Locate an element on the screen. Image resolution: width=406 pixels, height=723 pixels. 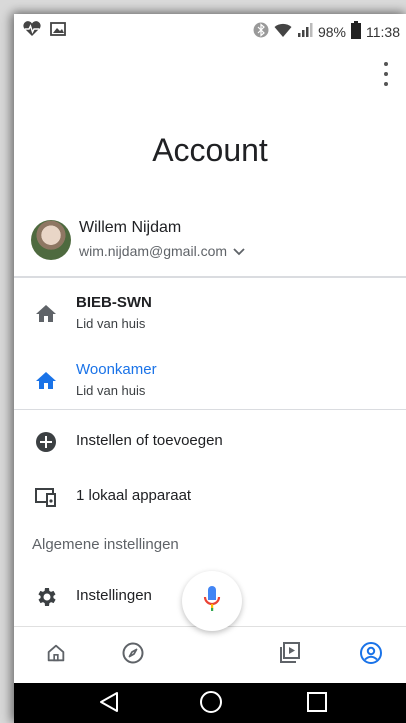
chevron-down-icon is located at coordinates (239, 251).